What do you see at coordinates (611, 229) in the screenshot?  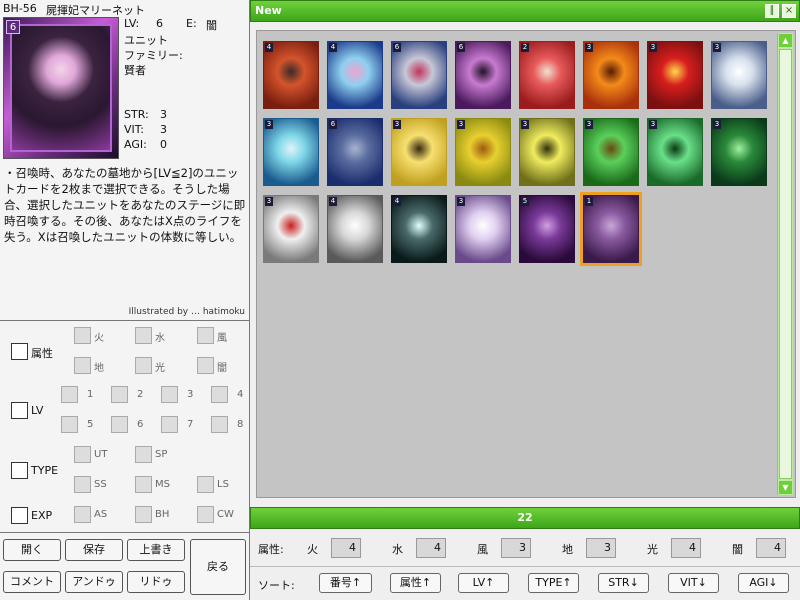 I see `deck-card: 1` at bounding box center [611, 229].